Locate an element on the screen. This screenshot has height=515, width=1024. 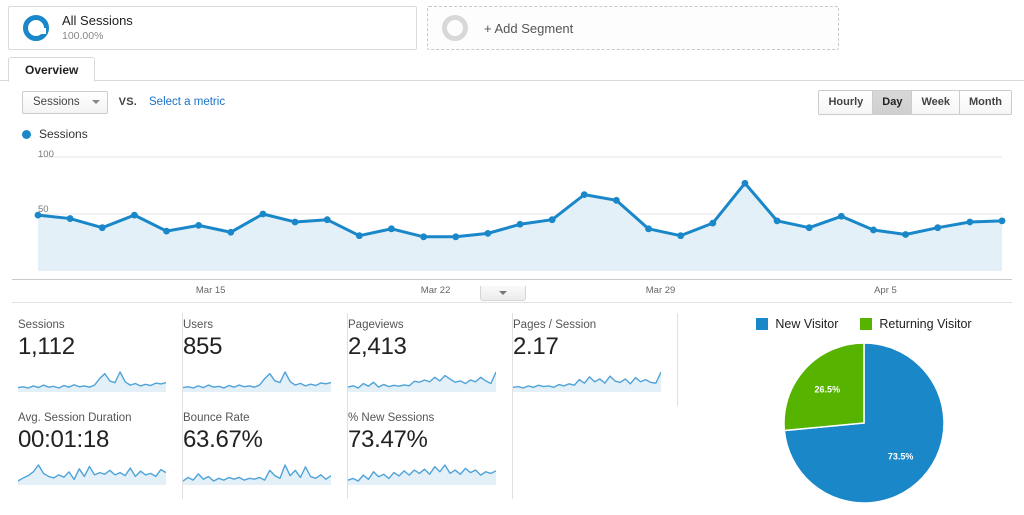
metric-value: 2.17 is located at coordinates (536, 346).